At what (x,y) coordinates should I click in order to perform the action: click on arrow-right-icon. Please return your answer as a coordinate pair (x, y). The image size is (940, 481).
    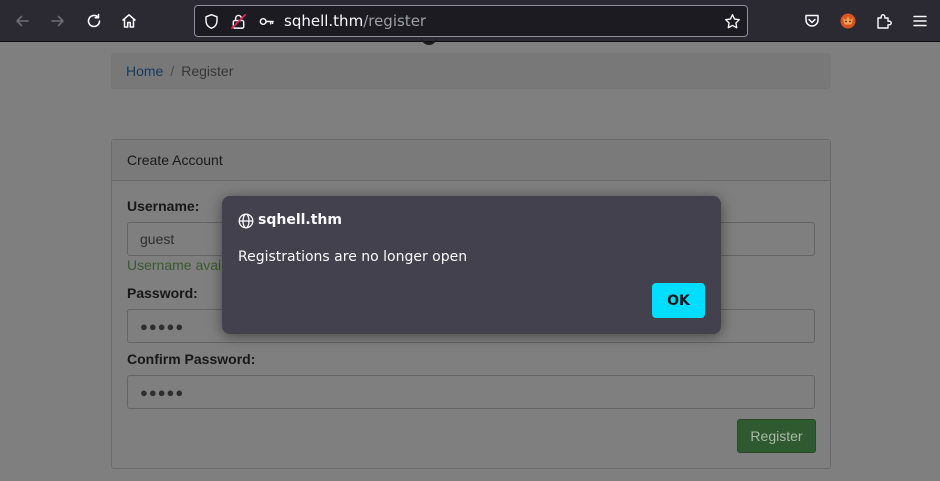
    Looking at the image, I should click on (57, 21).